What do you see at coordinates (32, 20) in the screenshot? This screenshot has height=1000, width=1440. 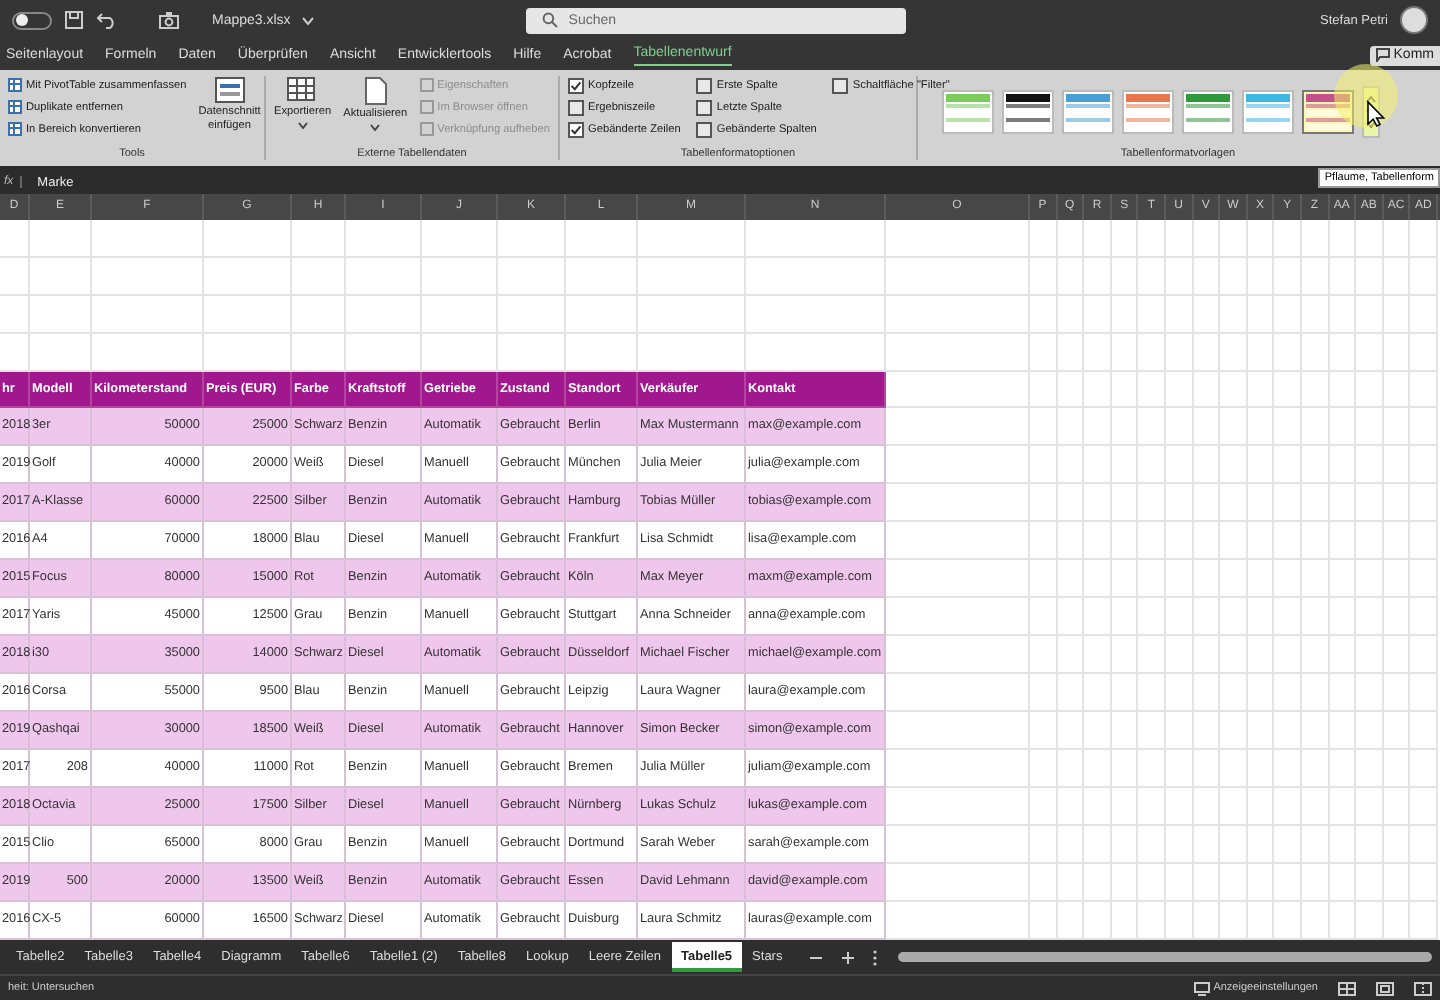 I see `autosave-toggle` at bounding box center [32, 20].